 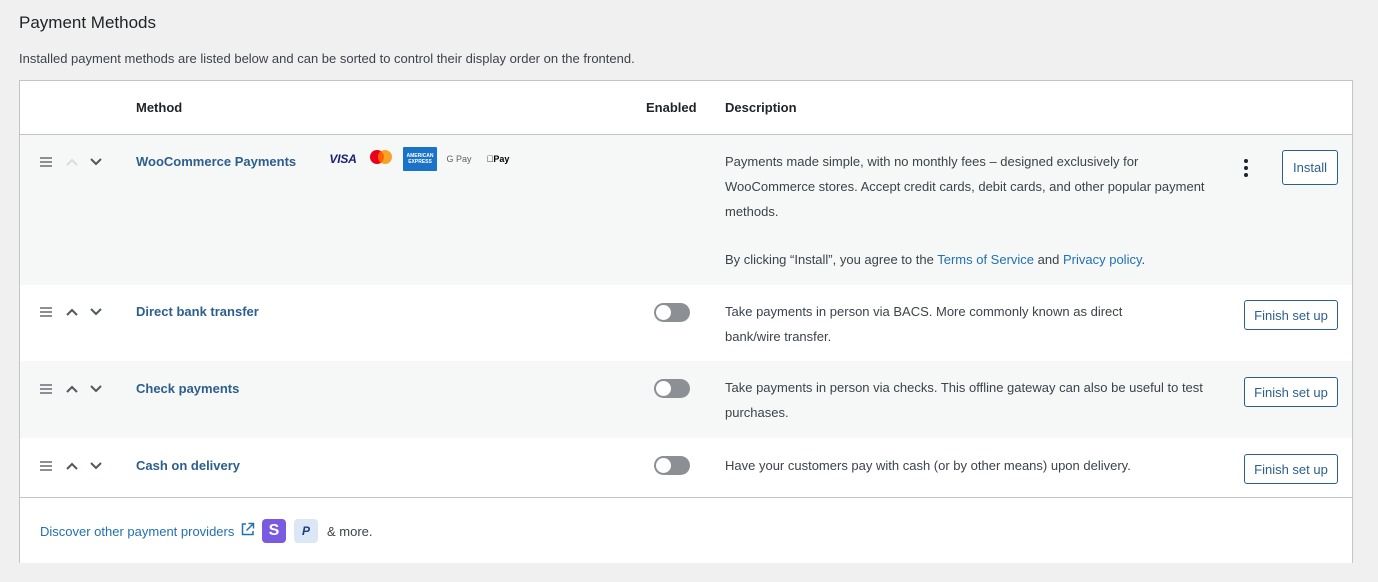 What do you see at coordinates (188, 466) in the screenshot?
I see `method-name-cash-on-delivery: Cash on delivery` at bounding box center [188, 466].